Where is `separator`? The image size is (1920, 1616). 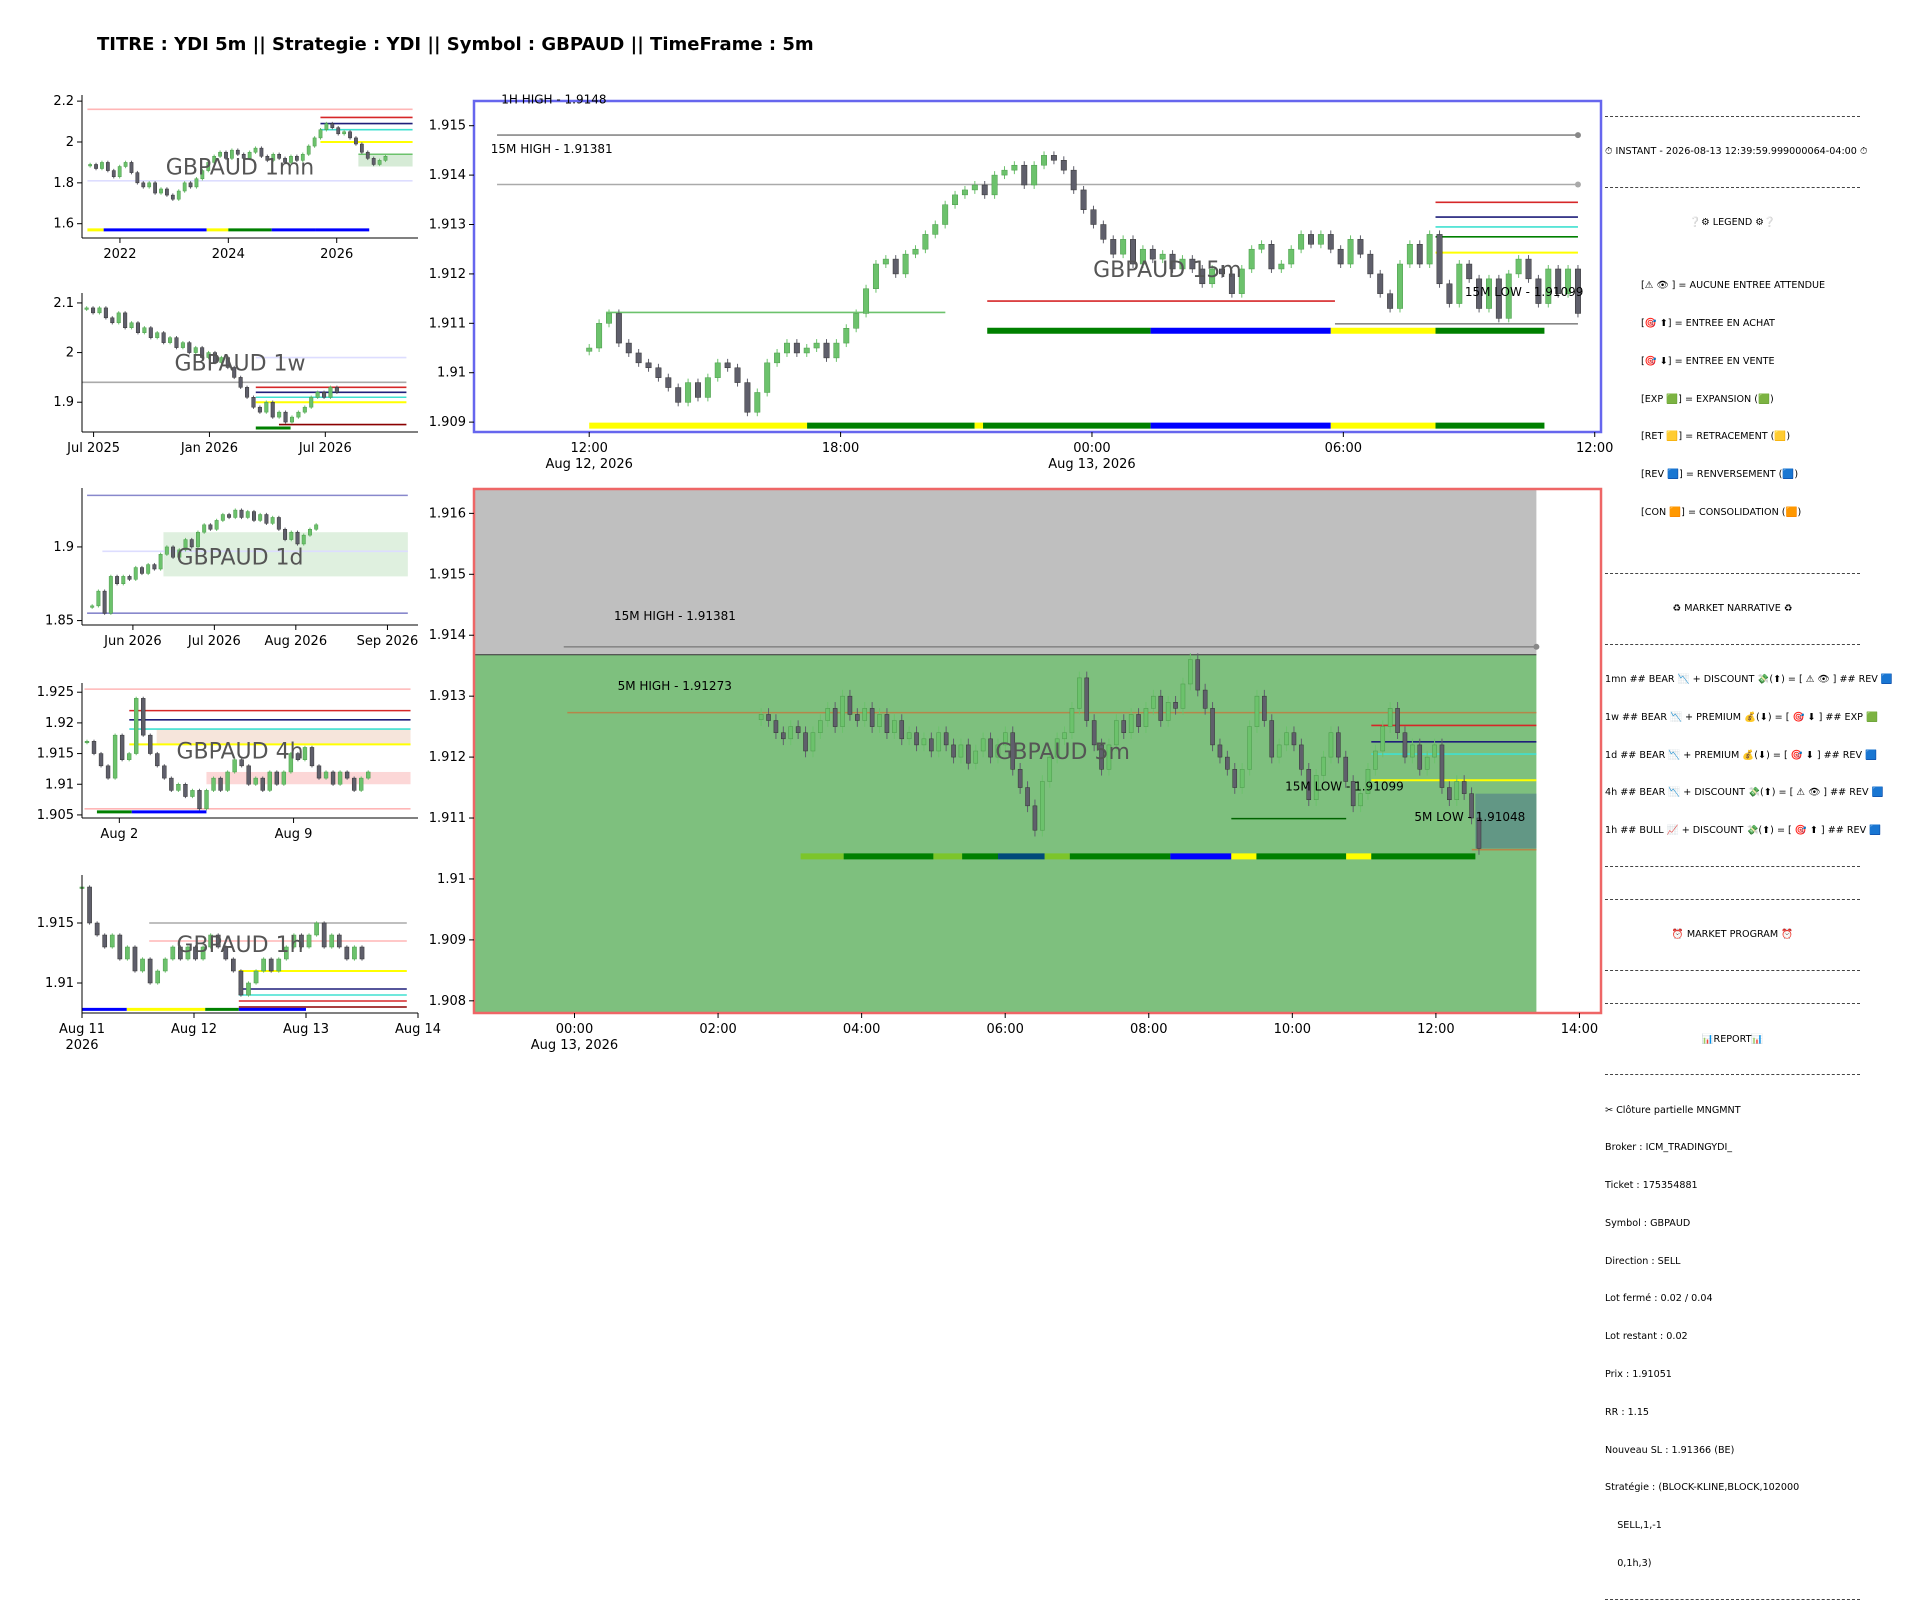 separator is located at coordinates (1732, 971).